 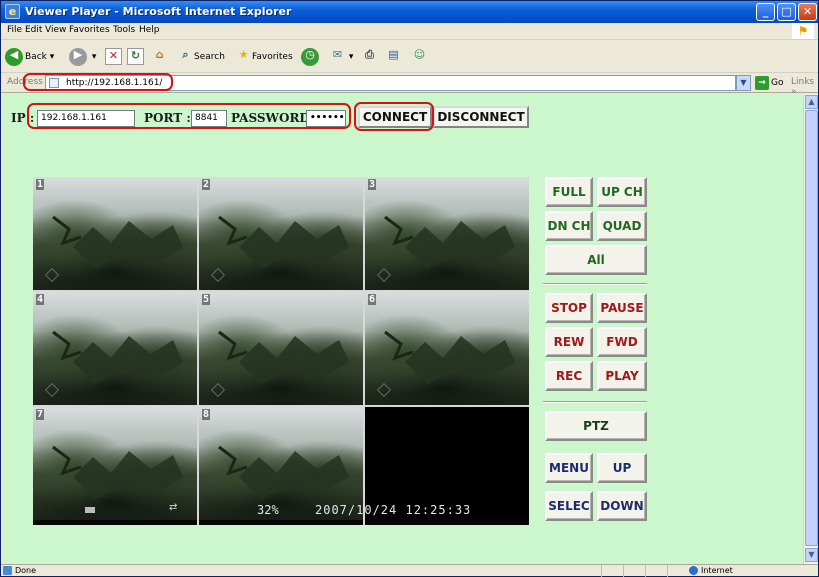 I want to click on vertical-scrollbar: ▲ ▼, so click(x=810, y=329).